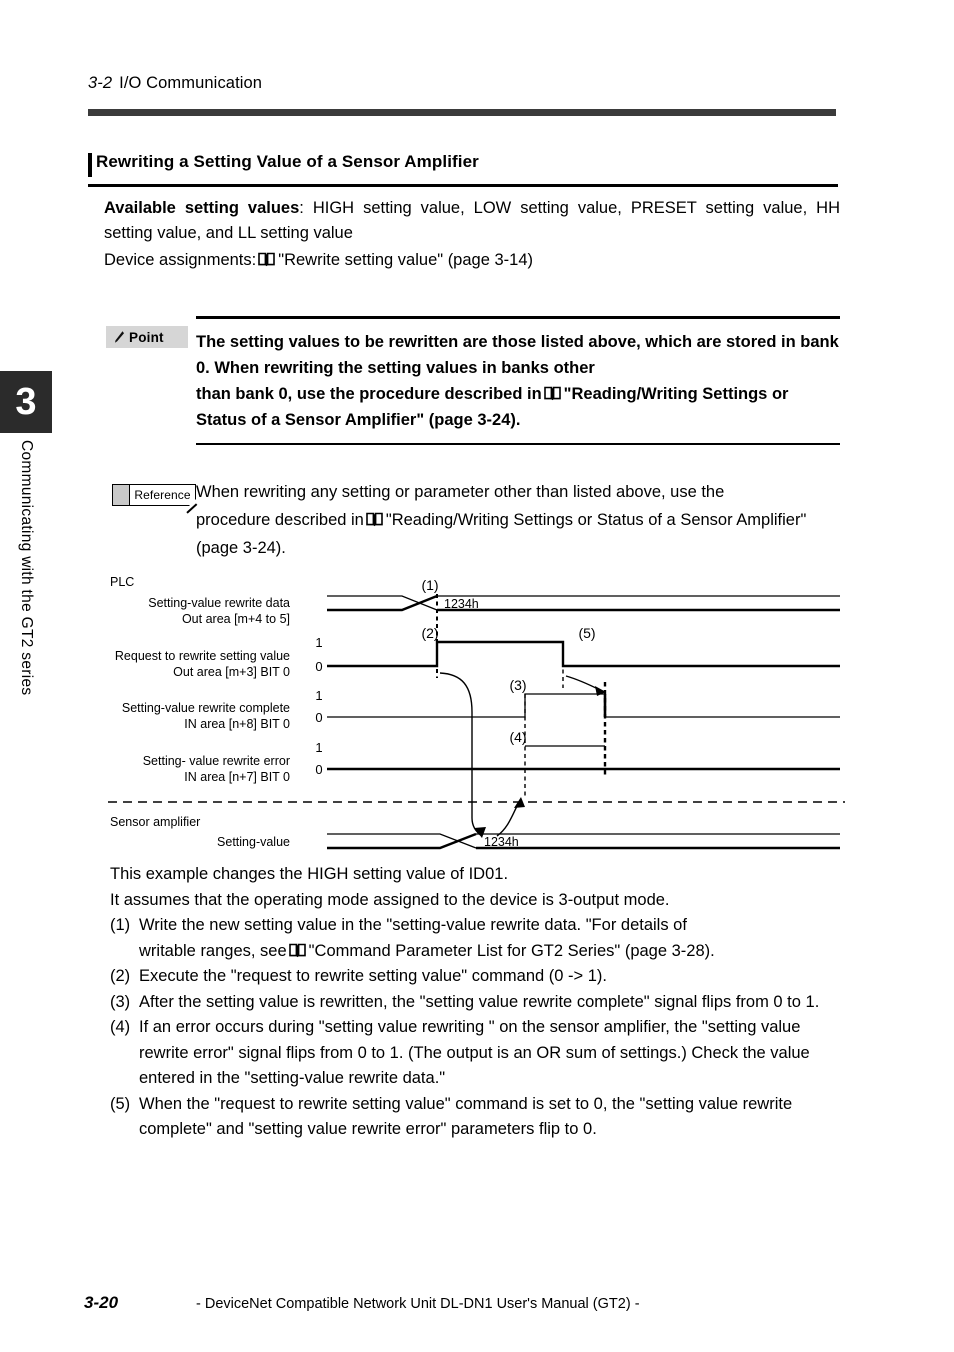 Image resolution: width=954 pixels, height=1352 pixels. What do you see at coordinates (202, 656) in the screenshot?
I see `signal-label-request-rewrite: Request to rewrite setting value` at bounding box center [202, 656].